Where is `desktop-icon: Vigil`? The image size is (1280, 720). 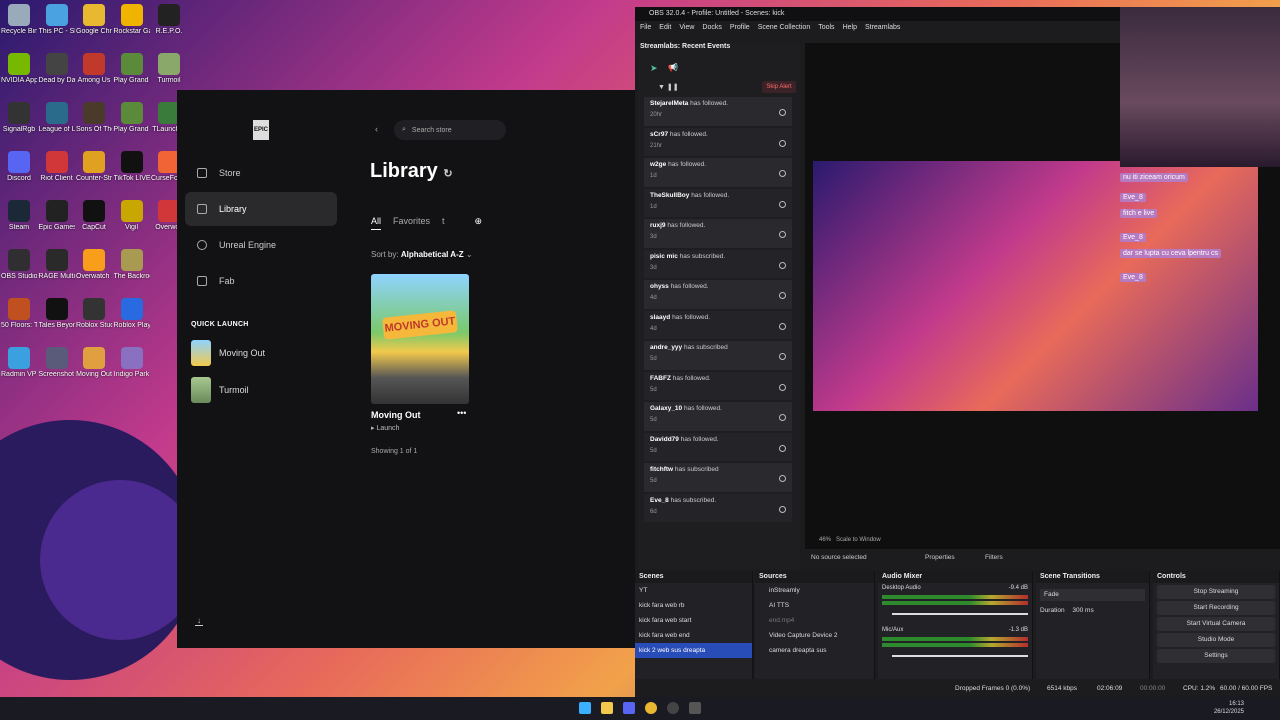 desktop-icon: Vigil is located at coordinates (132, 216).